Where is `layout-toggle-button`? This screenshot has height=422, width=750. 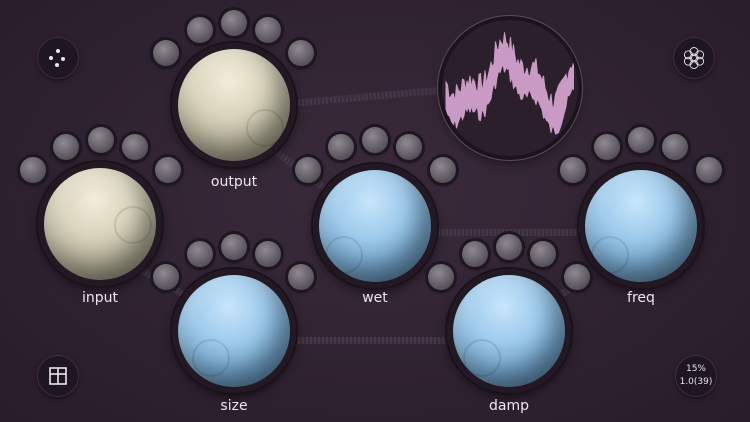
layout-toggle-button is located at coordinates (58, 376).